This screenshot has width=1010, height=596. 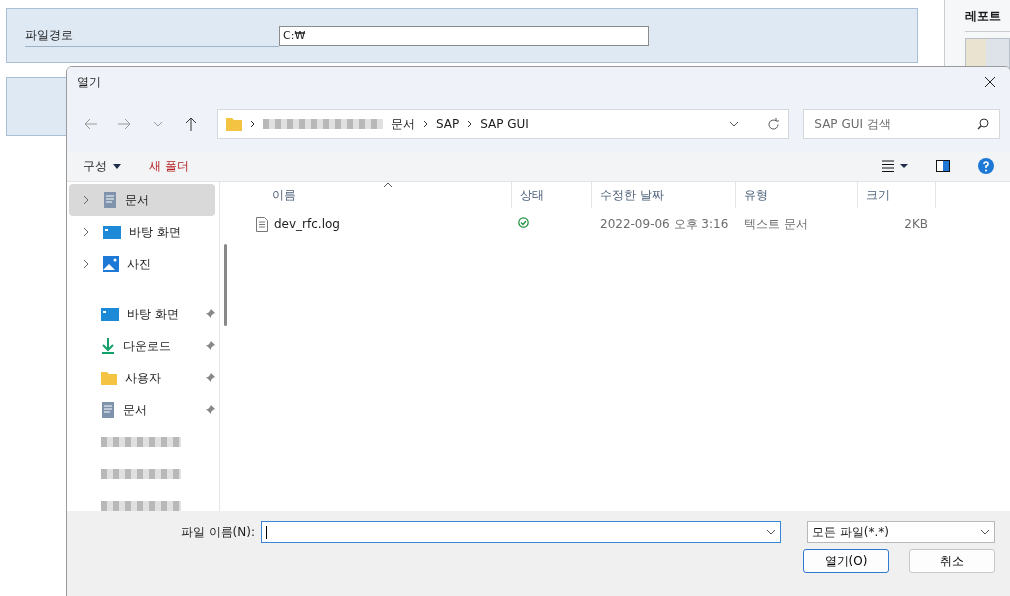 I want to click on toolbar-button: 새 폴더, so click(x=169, y=166).